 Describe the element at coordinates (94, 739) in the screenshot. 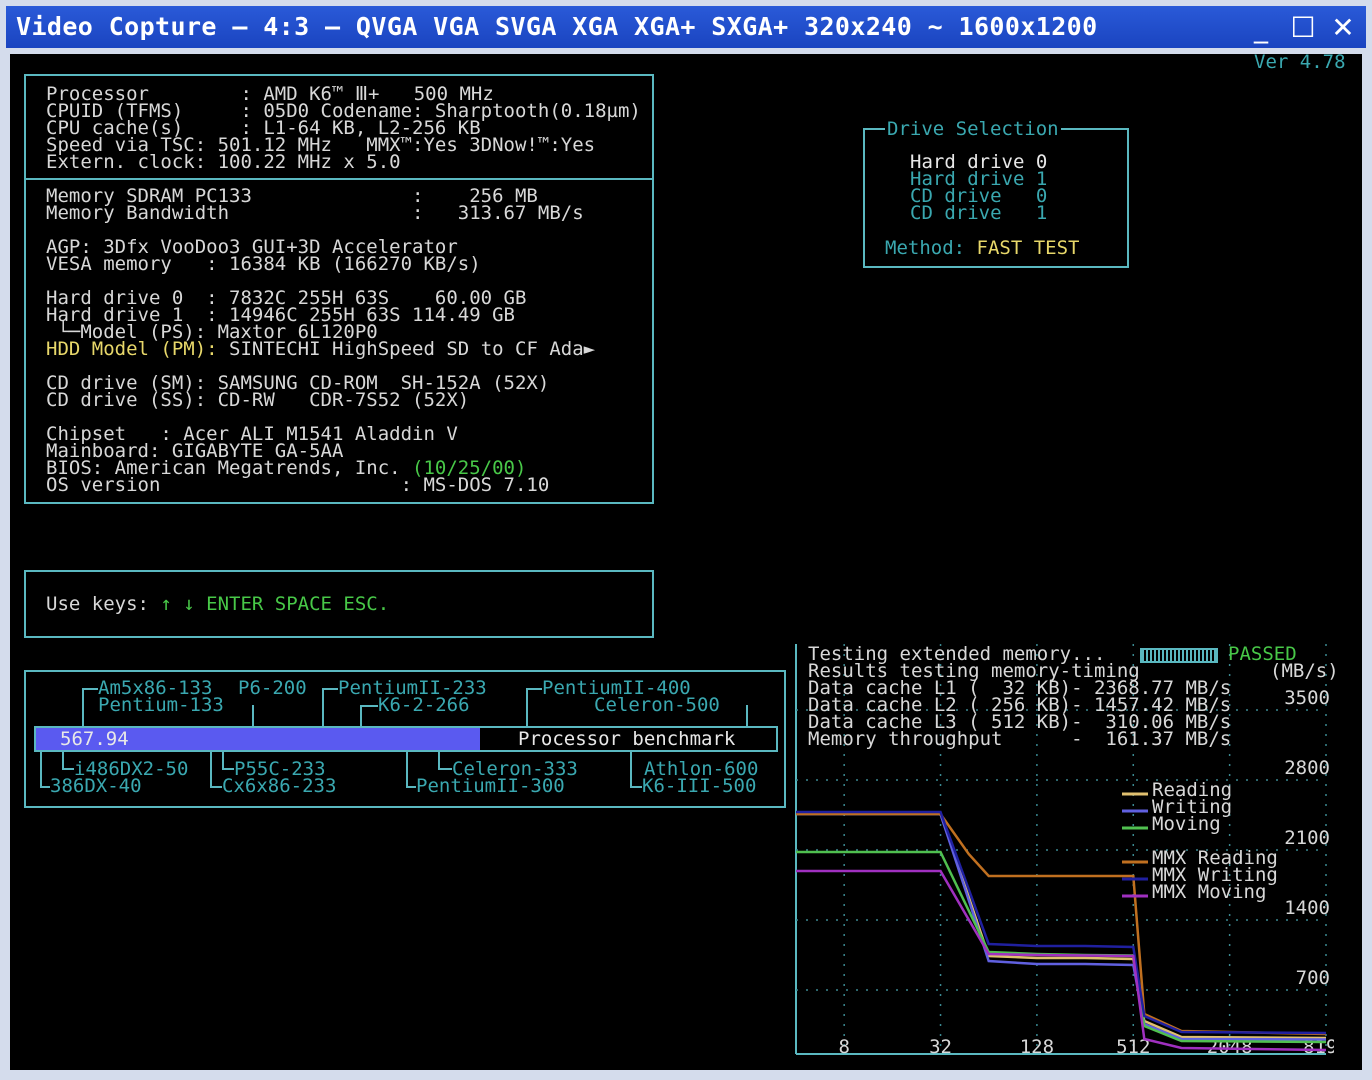

I see `benchmark-score: 567.94` at that location.